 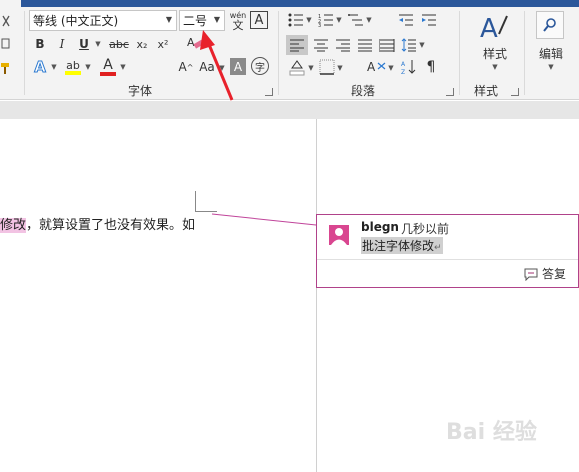 I want to click on commented-text: 修改, so click(x=13, y=225).